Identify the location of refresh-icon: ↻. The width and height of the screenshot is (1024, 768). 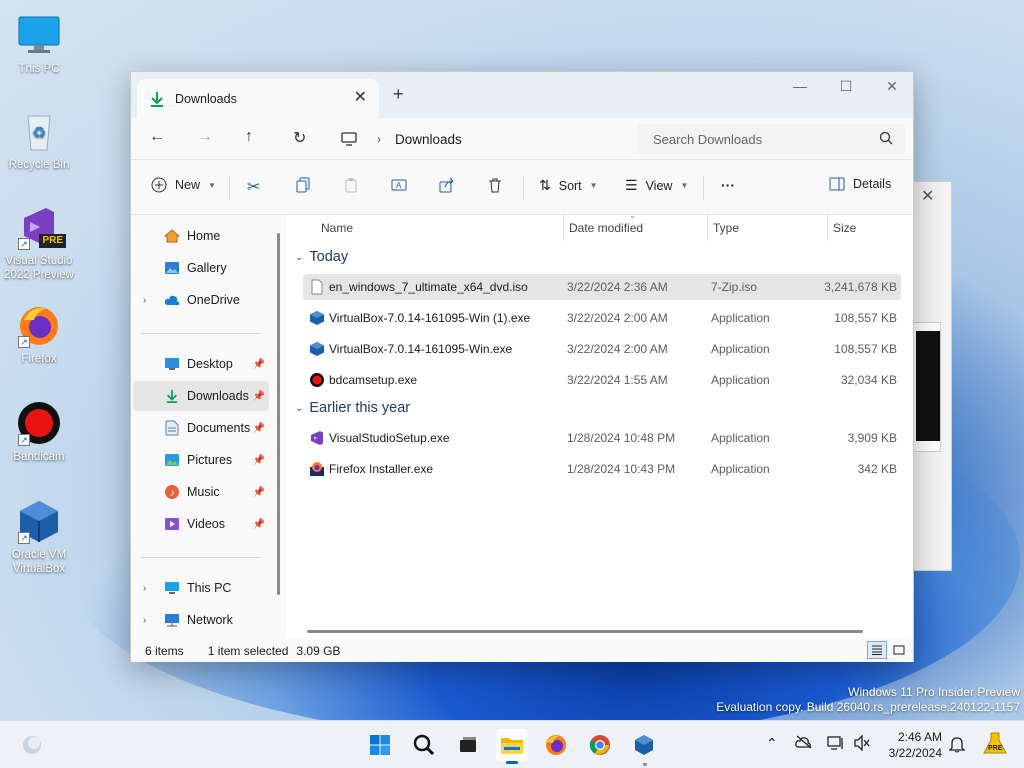
(299, 138).